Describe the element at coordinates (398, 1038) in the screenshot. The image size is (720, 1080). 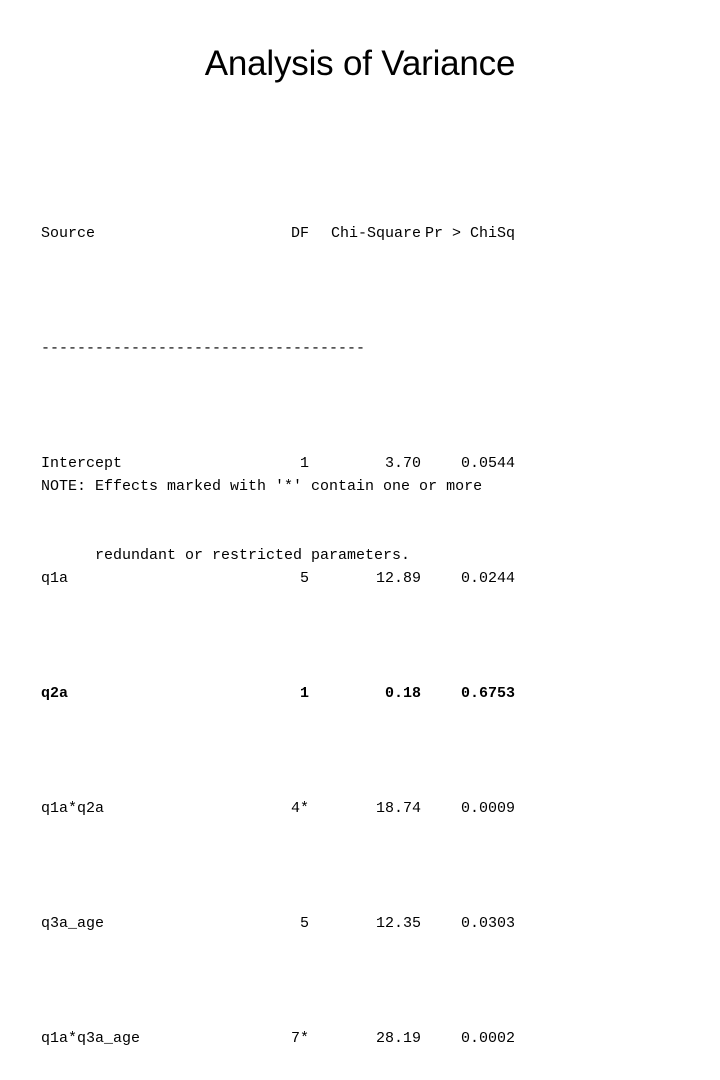
I see `cell-chi-square: 28.19` at that location.